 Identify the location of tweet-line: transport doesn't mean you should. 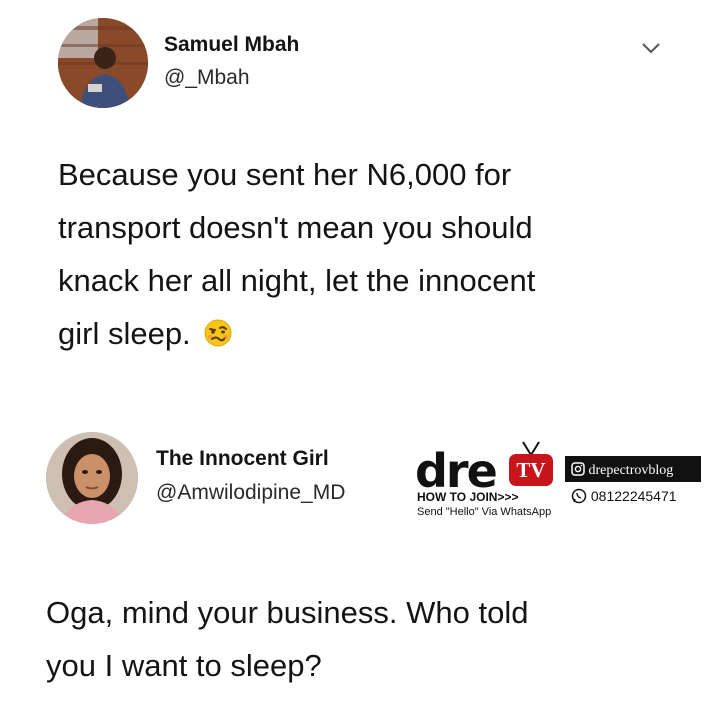
(295, 227).